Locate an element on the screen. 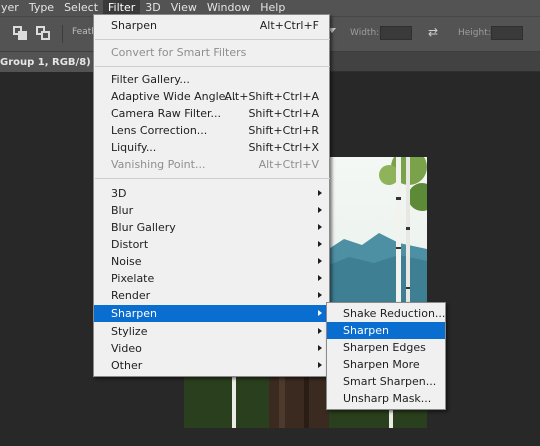 The width and height of the screenshot is (540, 446). menu-item-blur: Blur is located at coordinates (211, 210).